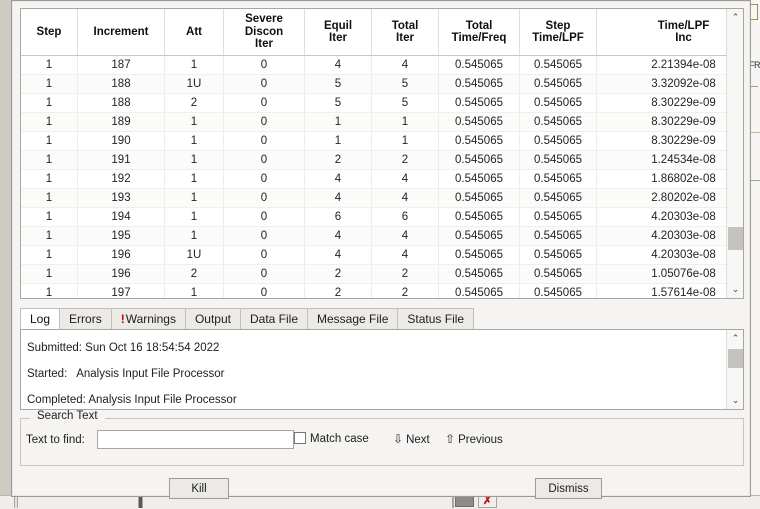  Describe the element at coordinates (382, 179) in the screenshot. I see `table-row: 1 192 1 0 4 4 0.545065 0.545065 1.86802e-08` at that location.